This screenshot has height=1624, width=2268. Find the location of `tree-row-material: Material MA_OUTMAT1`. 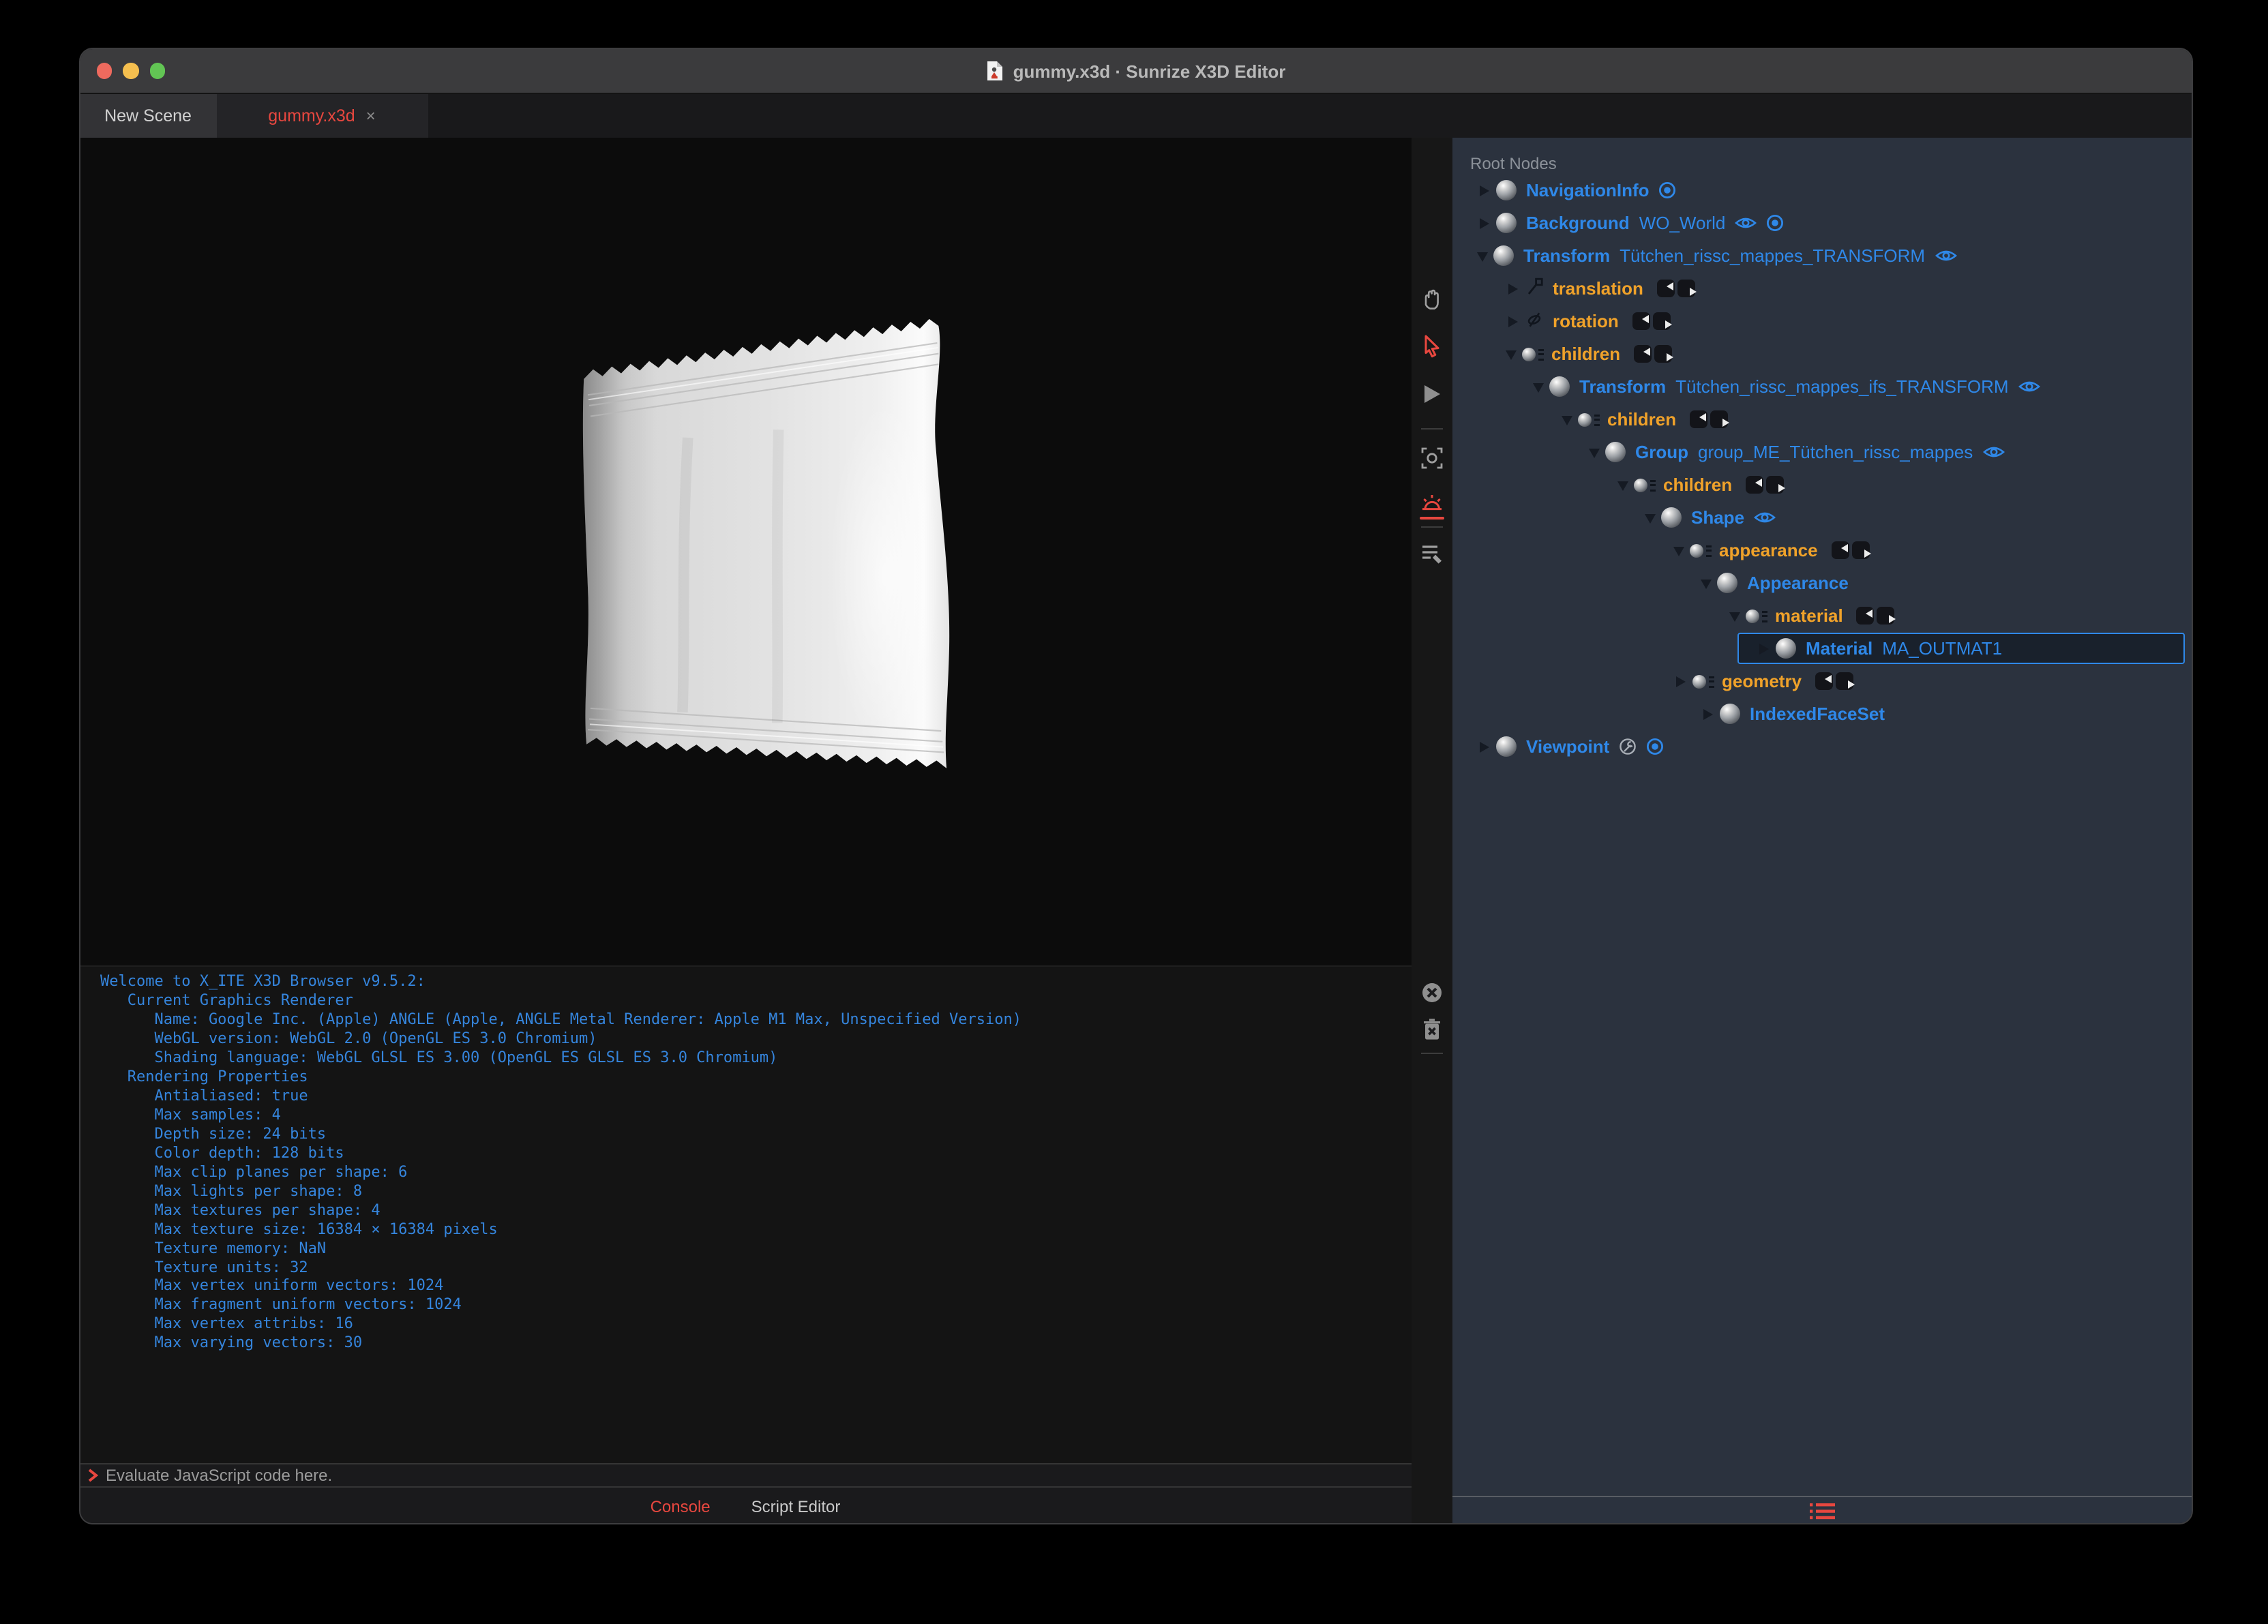

tree-row-material: Material MA_OUTMAT1 is located at coordinates (1822, 648).